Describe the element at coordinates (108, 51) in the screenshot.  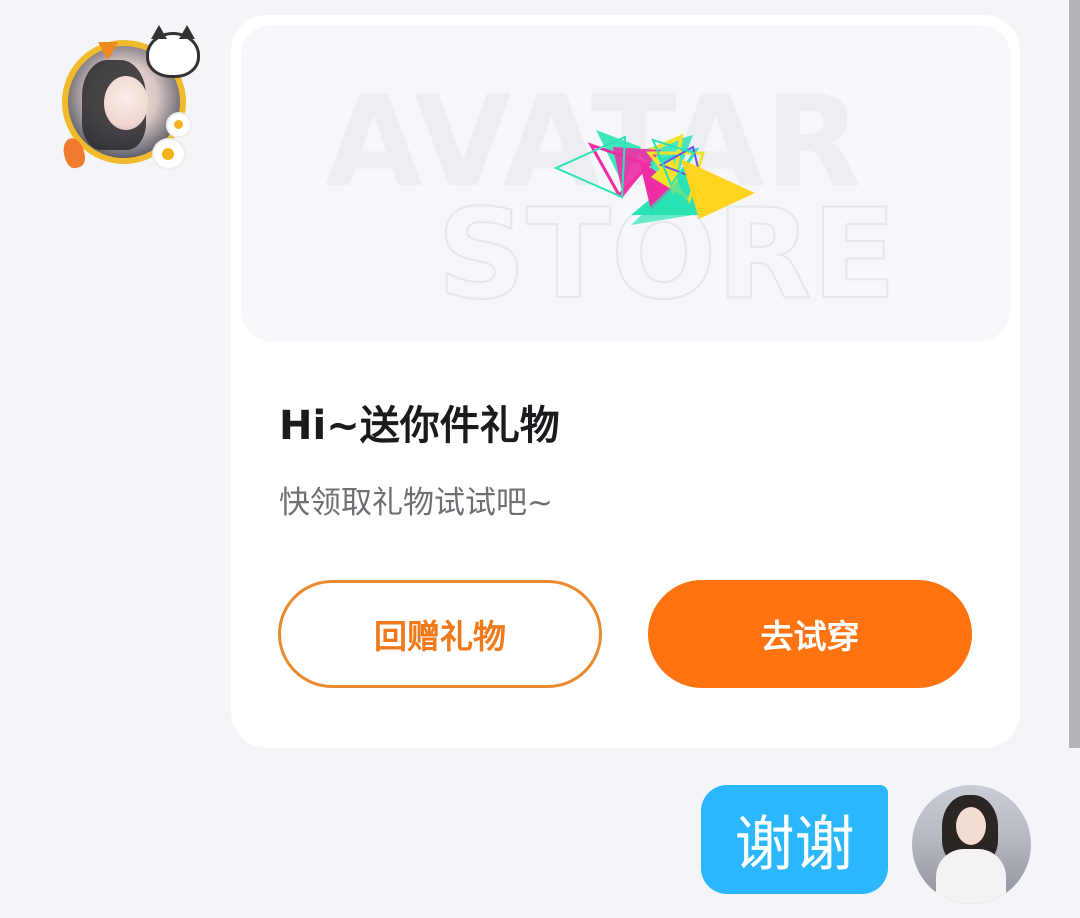
I see `flag-decoration-icon` at that location.